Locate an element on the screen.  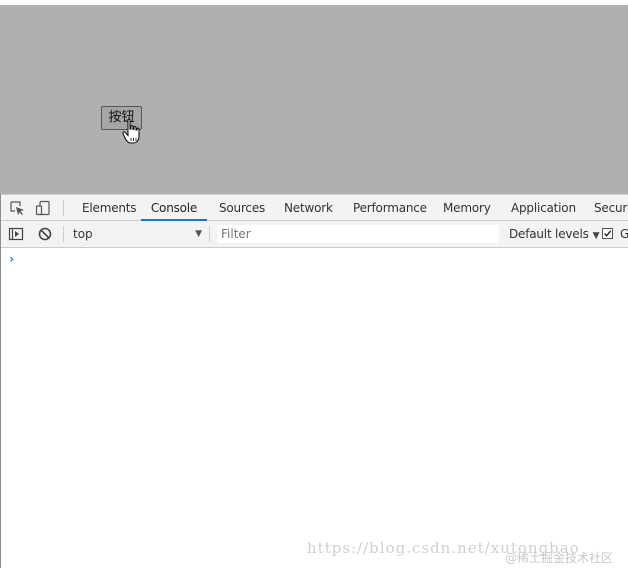
show-sidebar-icon is located at coordinates (16, 234).